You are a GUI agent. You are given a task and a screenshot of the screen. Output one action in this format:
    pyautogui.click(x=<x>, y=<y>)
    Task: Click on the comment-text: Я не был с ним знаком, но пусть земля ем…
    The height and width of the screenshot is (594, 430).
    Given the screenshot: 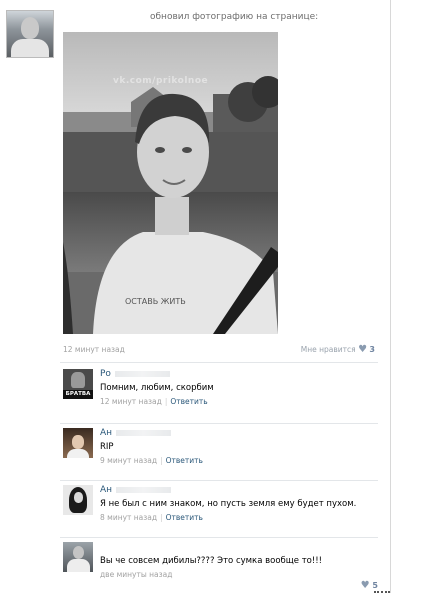 What is the action you would take?
    pyautogui.click(x=228, y=504)
    